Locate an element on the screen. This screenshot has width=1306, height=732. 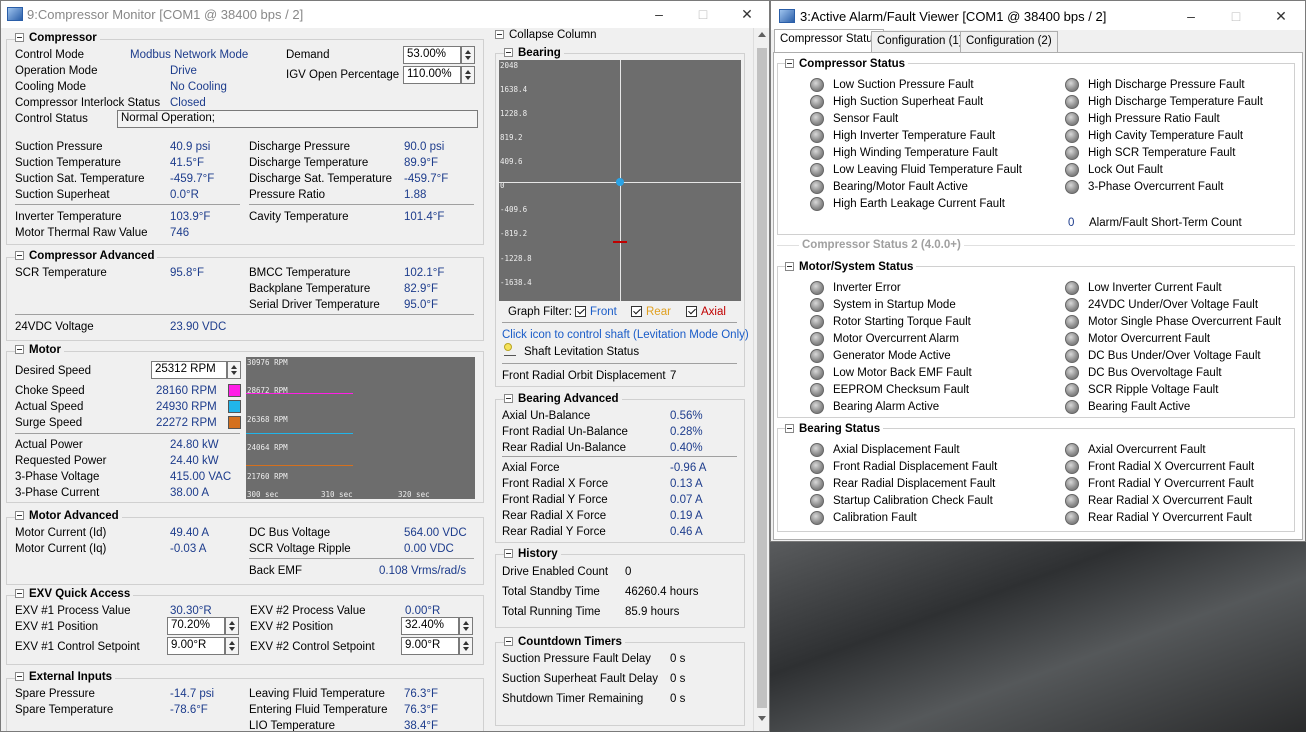
exv2-pos-spinner is located at coordinates (466, 626).